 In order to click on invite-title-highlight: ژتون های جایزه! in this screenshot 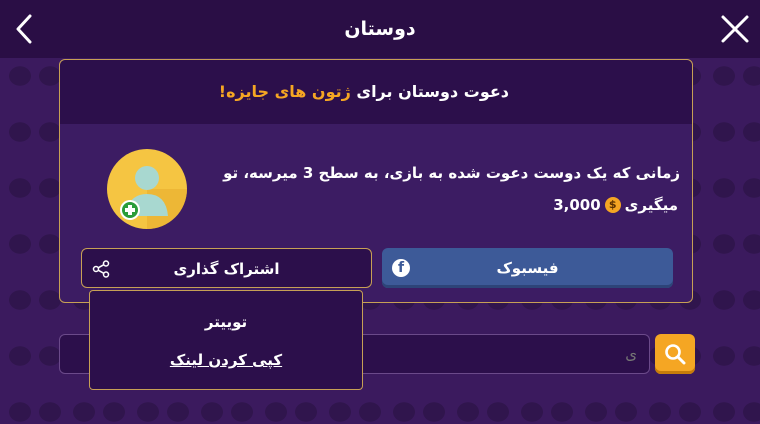, I will do `click(284, 91)`.